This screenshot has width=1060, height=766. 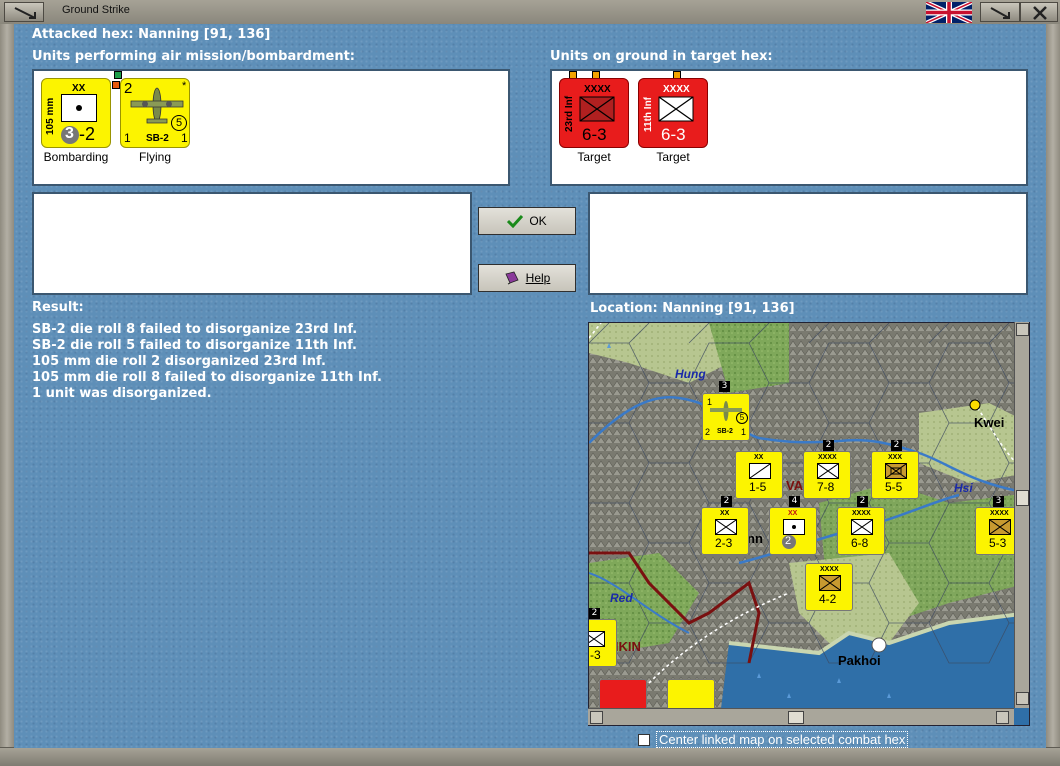 What do you see at coordinates (975, 405) in the screenshot?
I see `city-marker-icon` at bounding box center [975, 405].